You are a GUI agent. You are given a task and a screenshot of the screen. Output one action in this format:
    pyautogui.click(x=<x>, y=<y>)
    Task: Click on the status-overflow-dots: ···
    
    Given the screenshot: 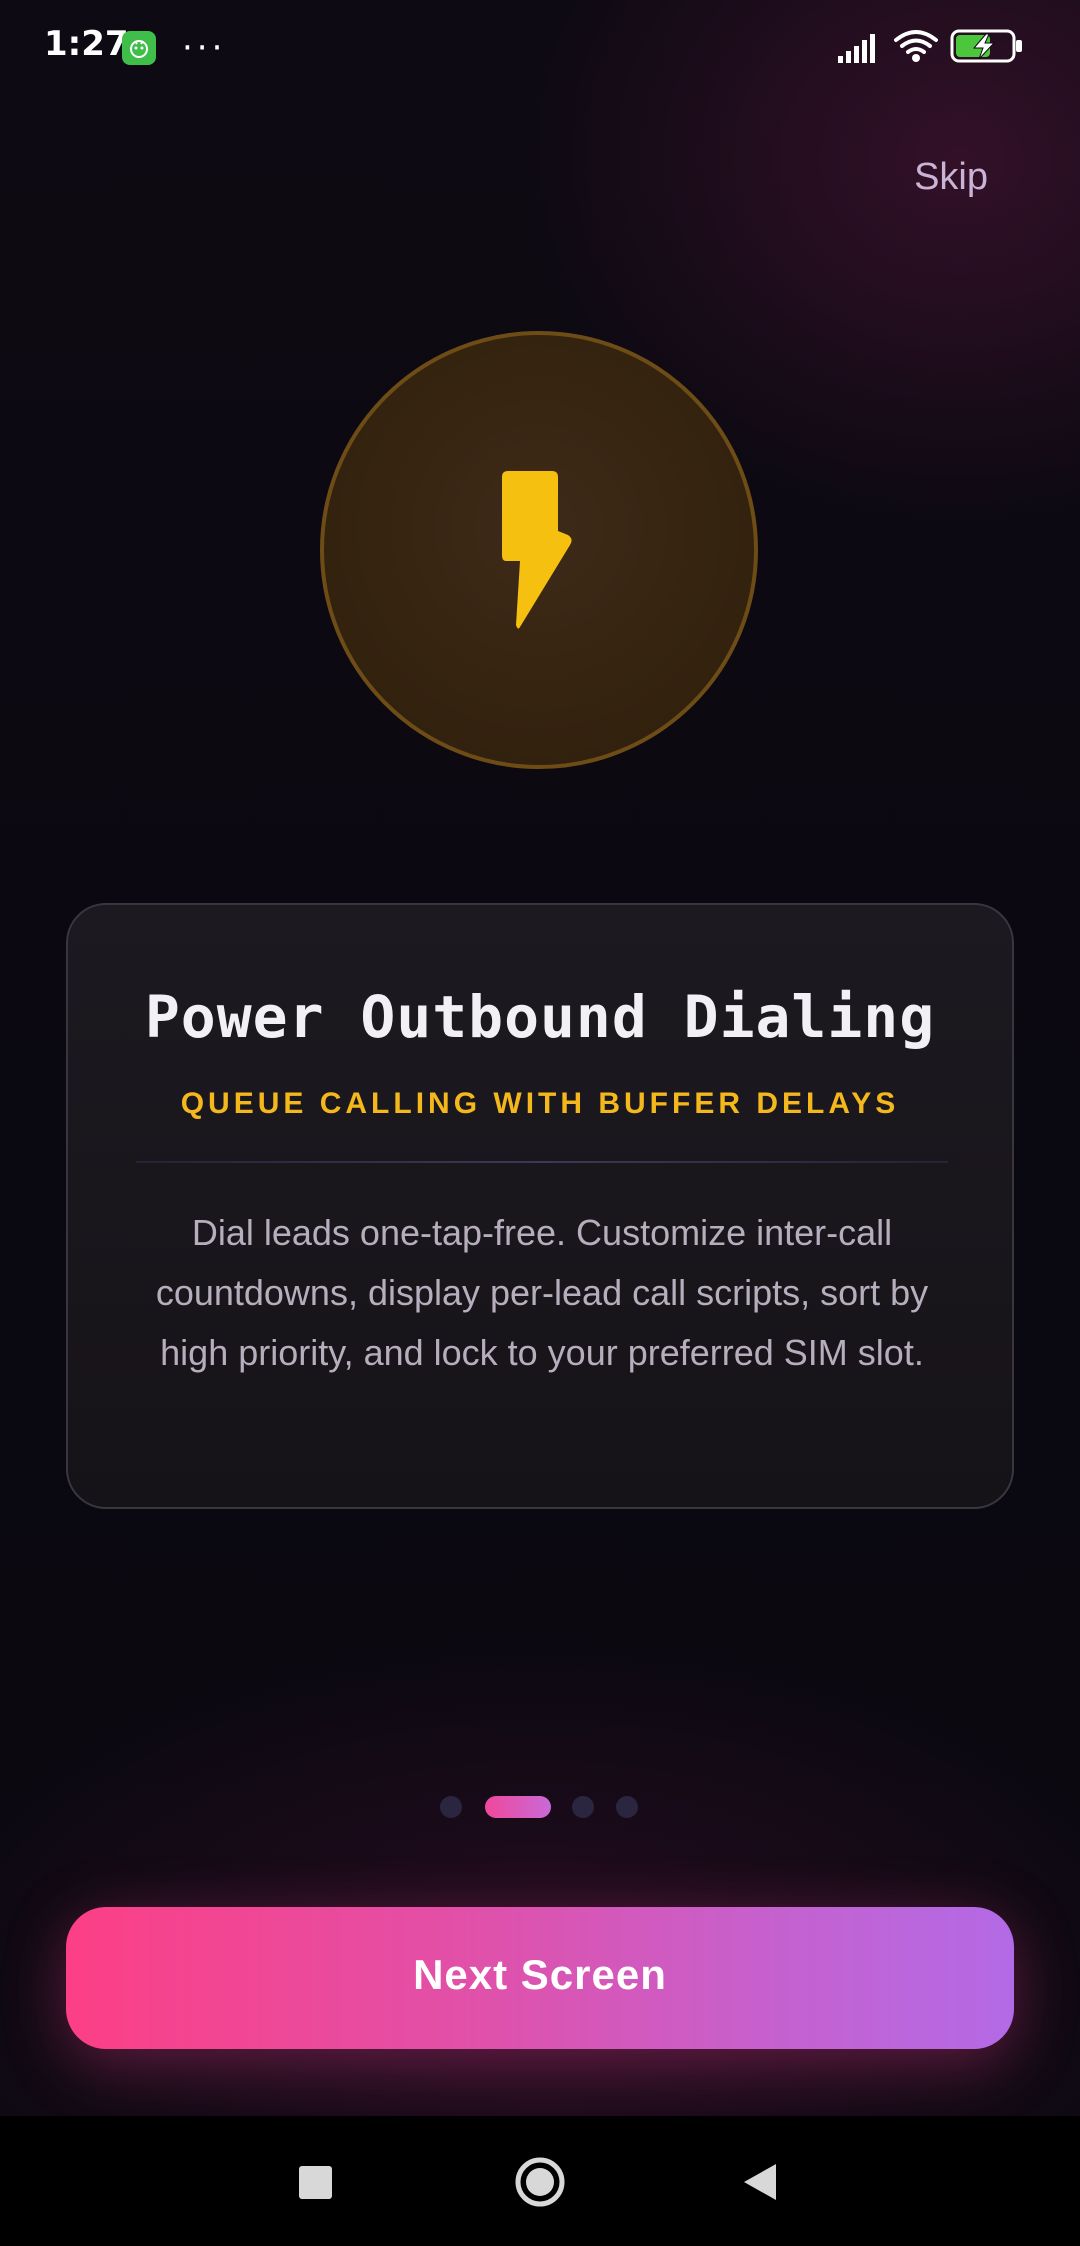 What is the action you would take?
    pyautogui.click(x=204, y=48)
    